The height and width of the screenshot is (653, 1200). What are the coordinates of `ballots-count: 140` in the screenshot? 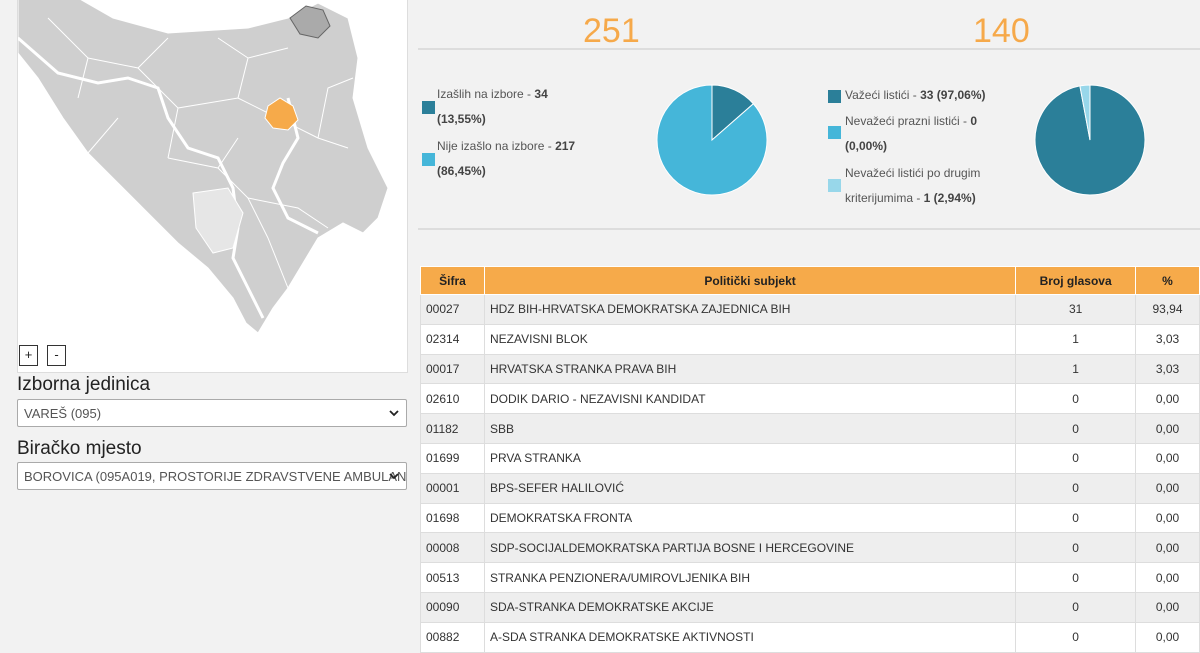 It's located at (1001, 31).